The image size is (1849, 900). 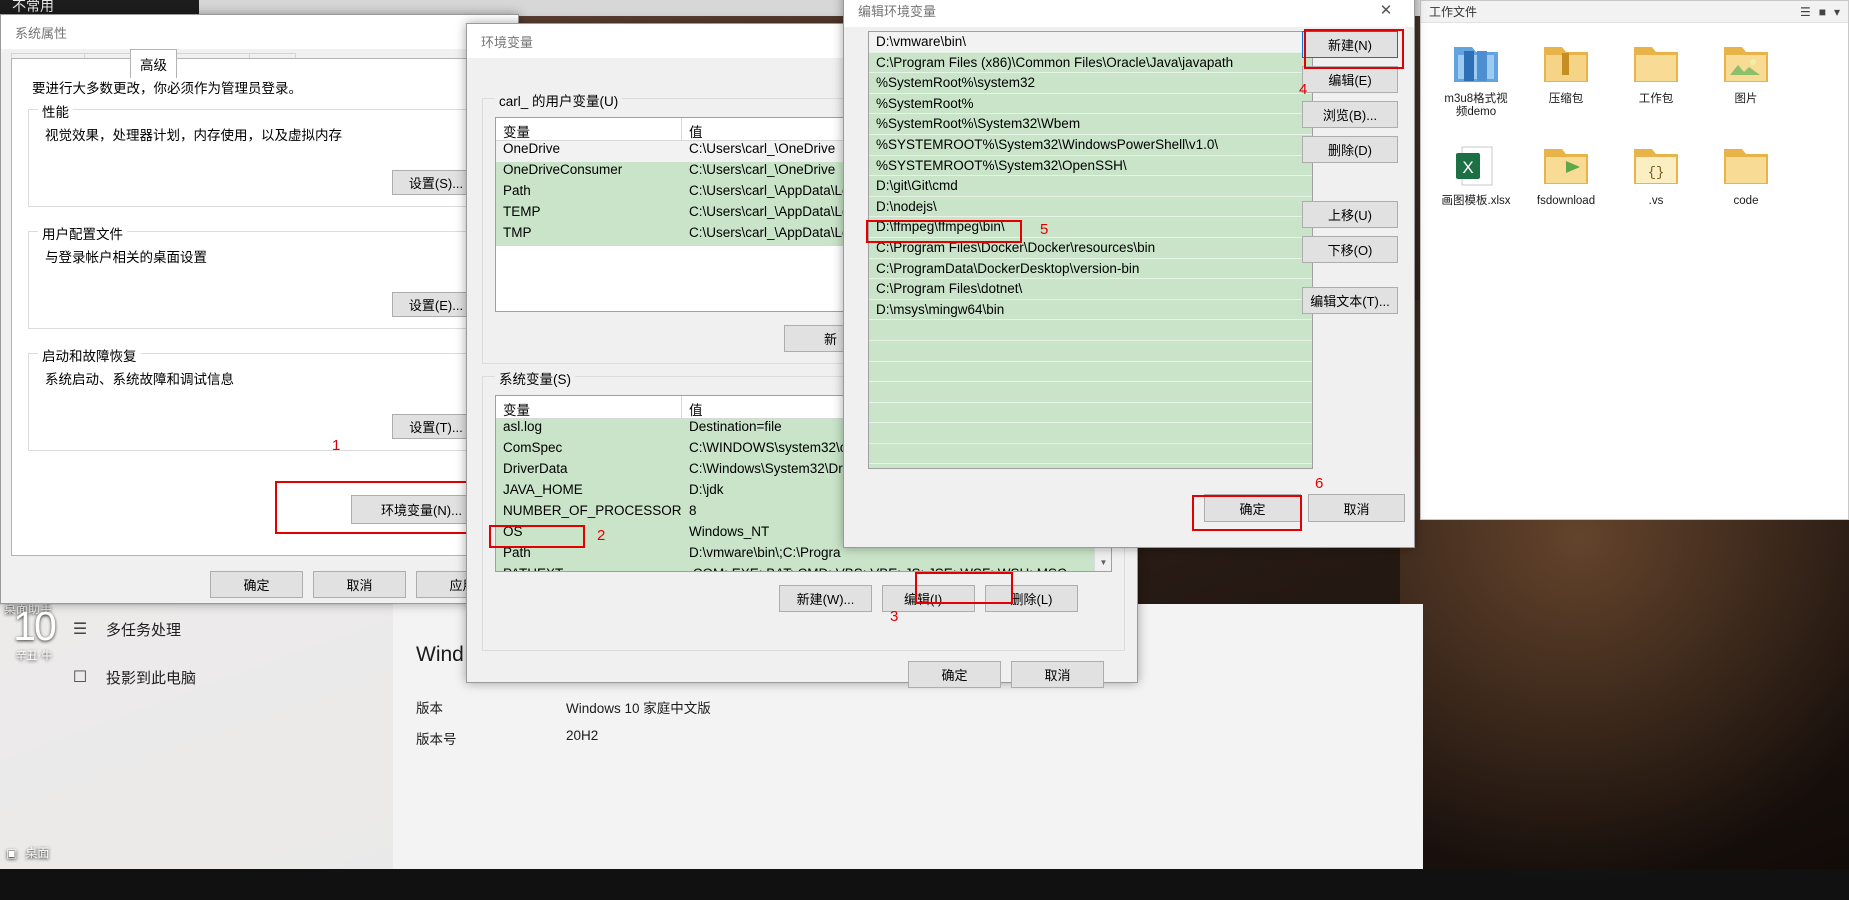 What do you see at coordinates (563, 169) in the screenshot?
I see `row-variable: OneDriveConsumer` at bounding box center [563, 169].